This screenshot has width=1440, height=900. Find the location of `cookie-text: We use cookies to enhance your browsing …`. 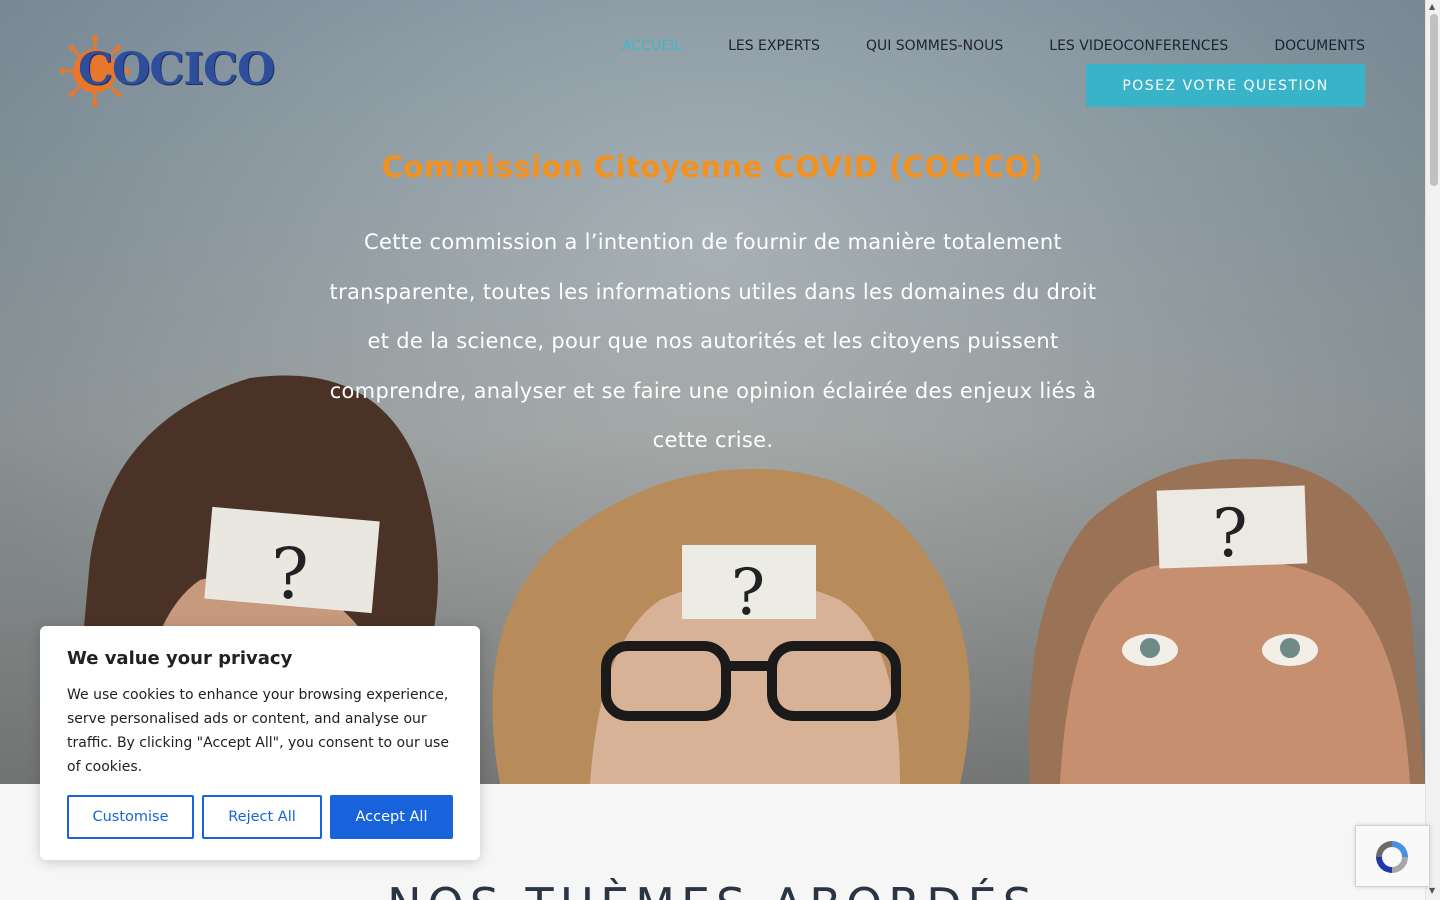

cookie-text: We use cookies to enhance your browsing … is located at coordinates (258, 731).